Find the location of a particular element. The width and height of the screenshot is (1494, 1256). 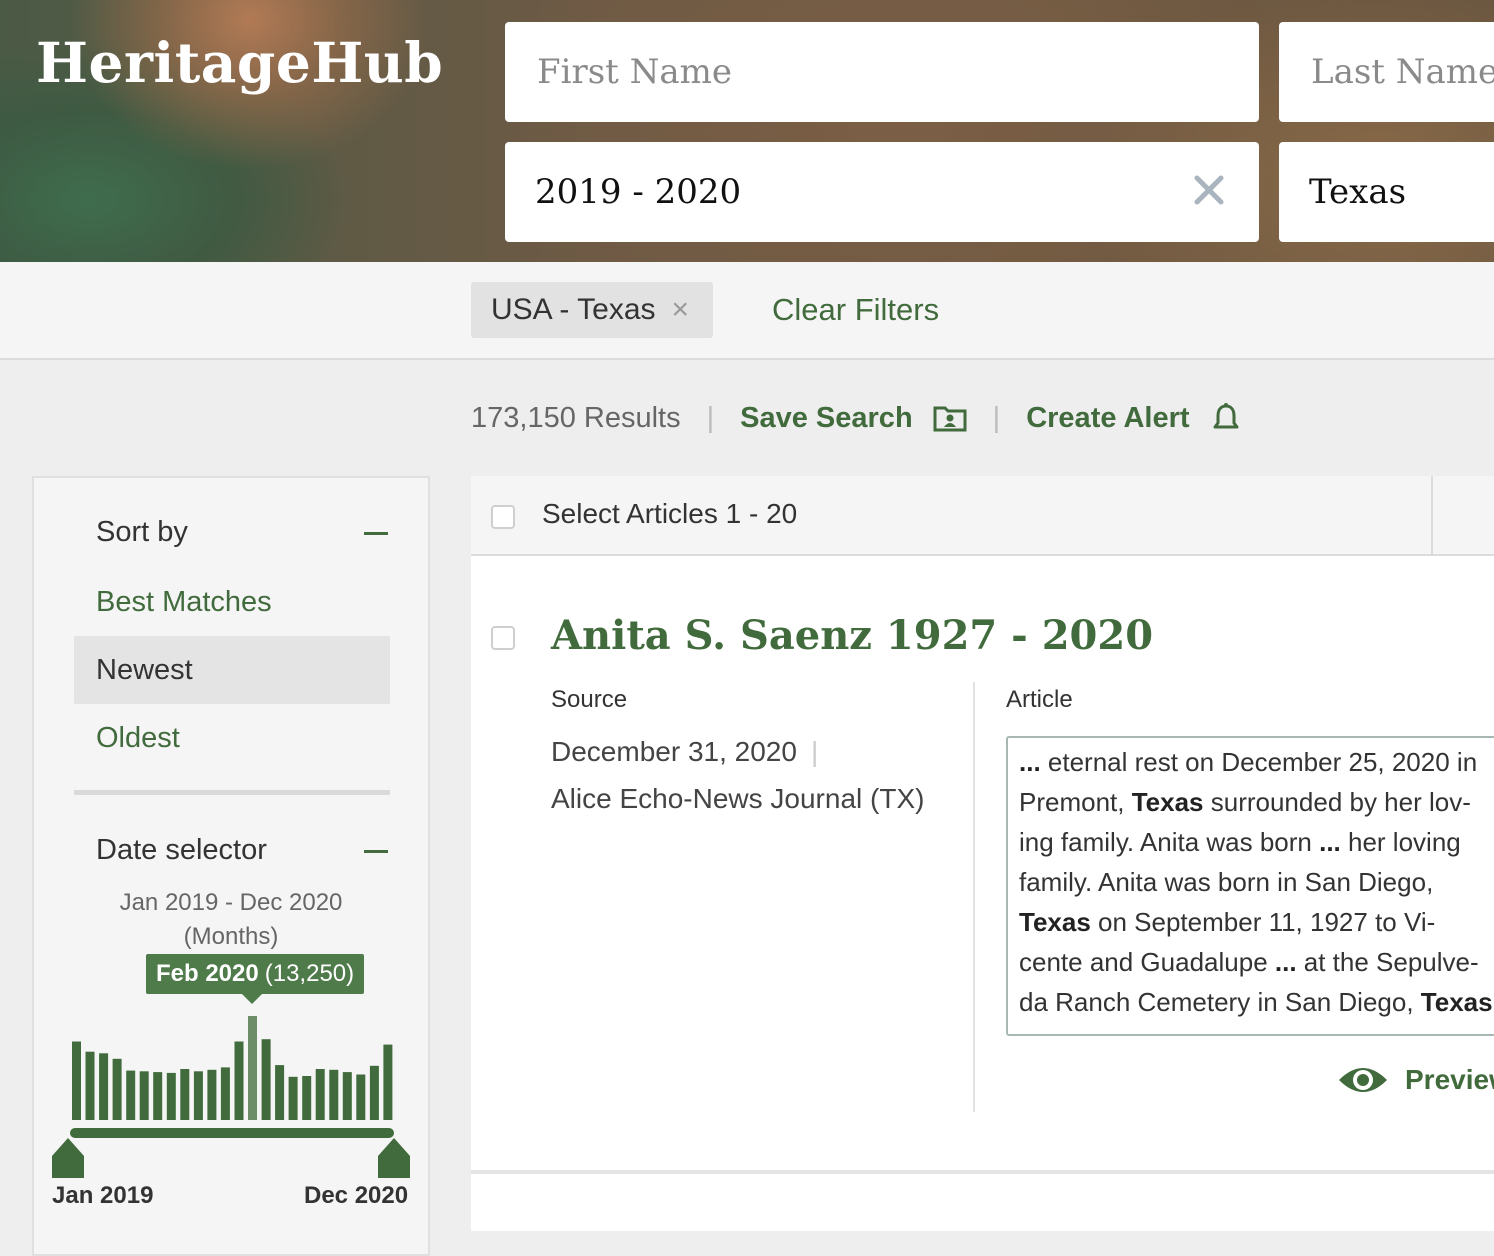

source-date: December 31, 2020 | is located at coordinates (684, 752).